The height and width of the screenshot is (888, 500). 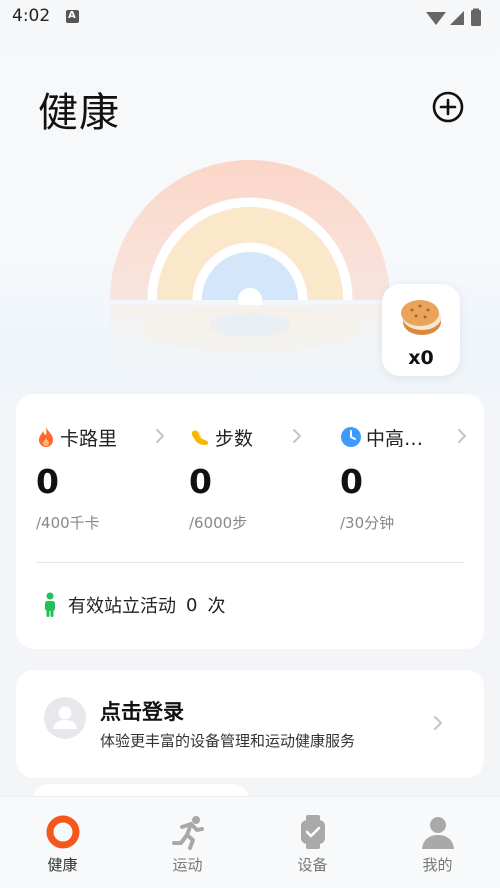 What do you see at coordinates (421, 317) in the screenshot?
I see `cookie-sandwich-icon` at bounding box center [421, 317].